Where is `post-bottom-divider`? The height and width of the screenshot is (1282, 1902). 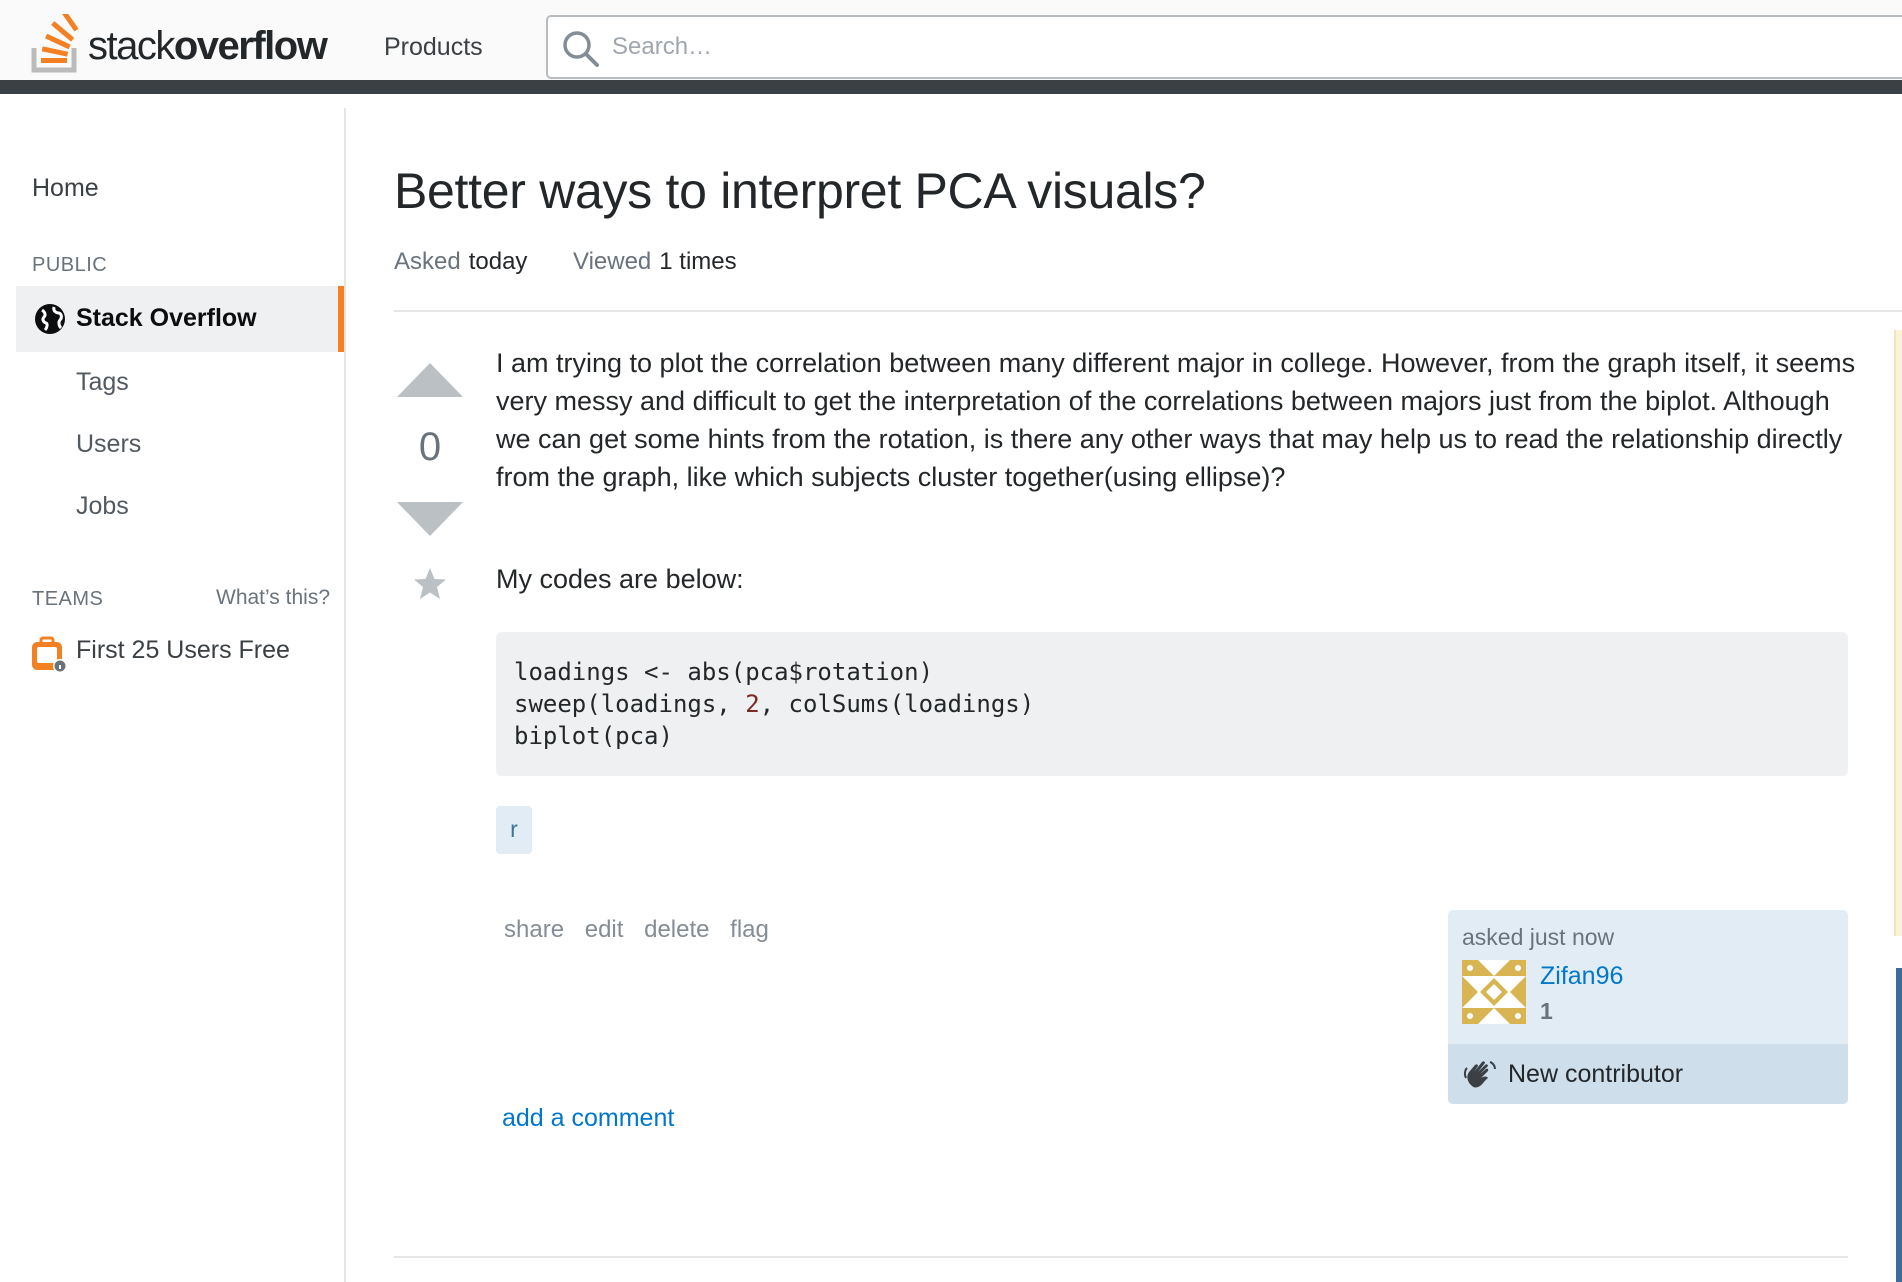
post-bottom-divider is located at coordinates (1121, 1257).